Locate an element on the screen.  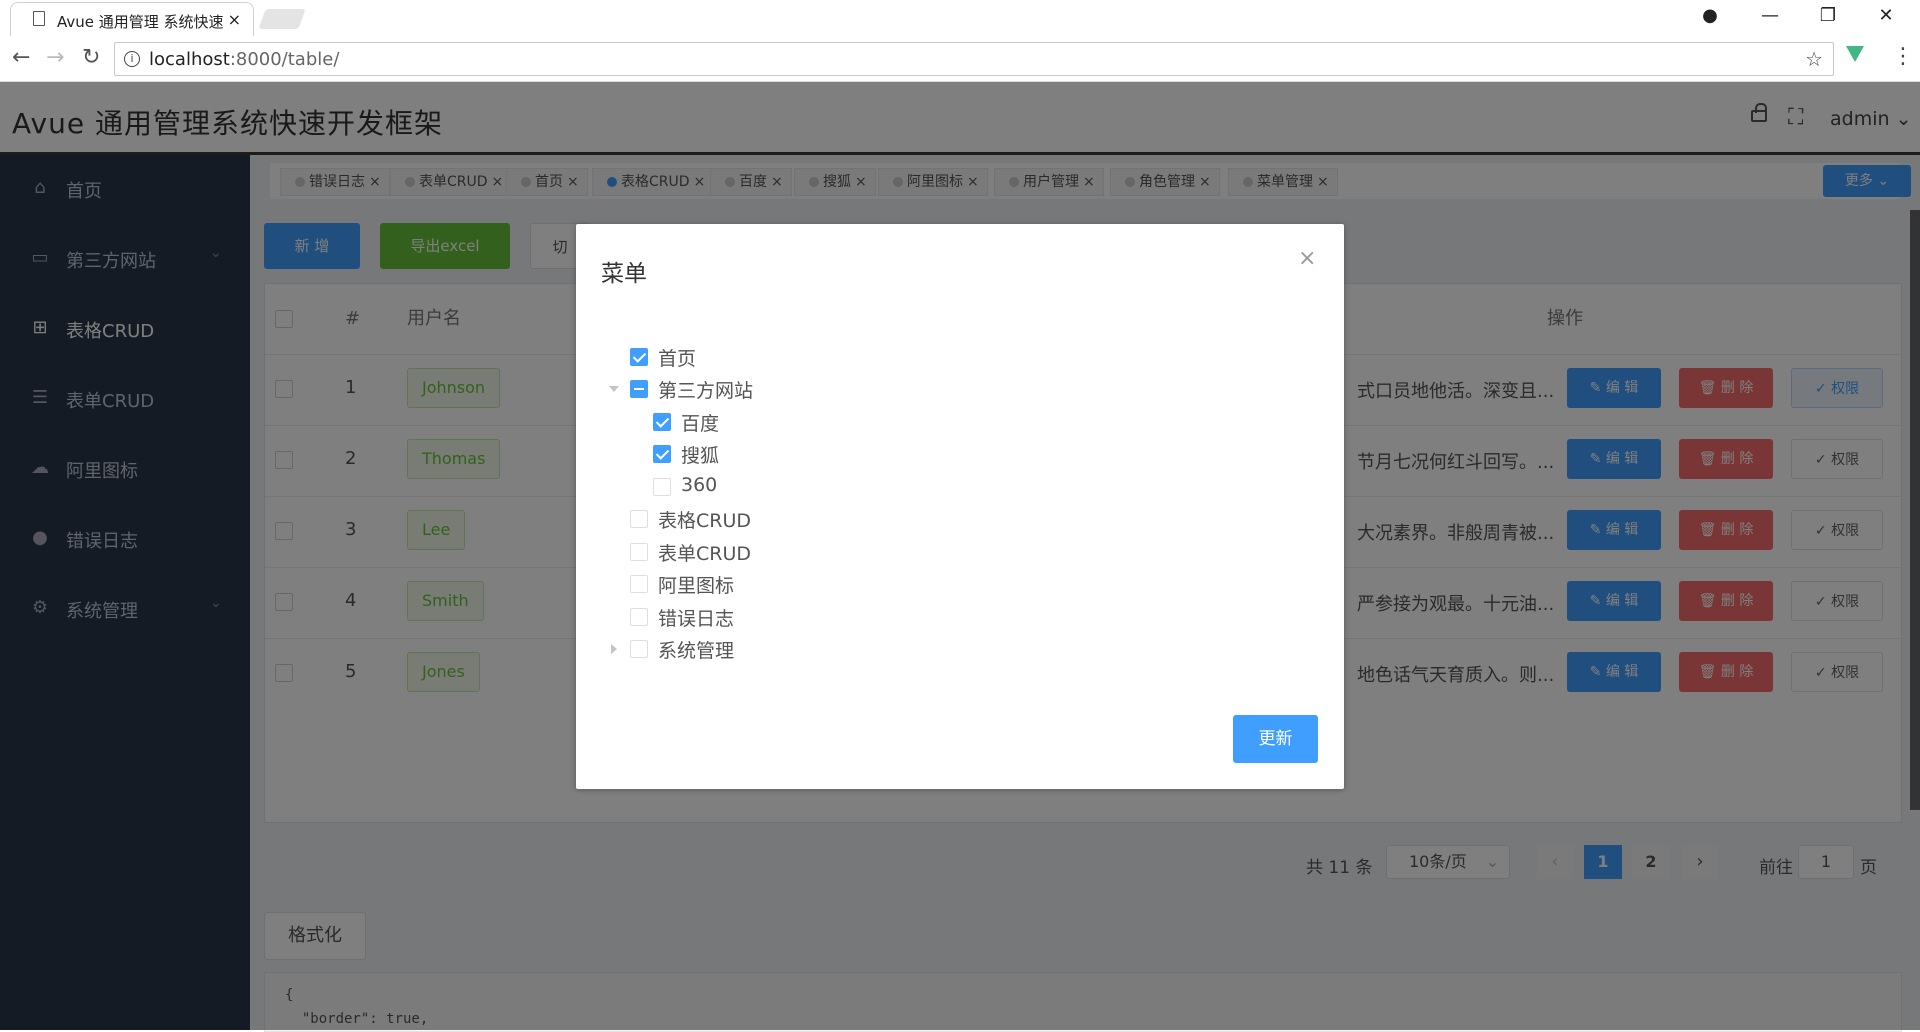
reload-icon: ↻ is located at coordinates (91, 57).